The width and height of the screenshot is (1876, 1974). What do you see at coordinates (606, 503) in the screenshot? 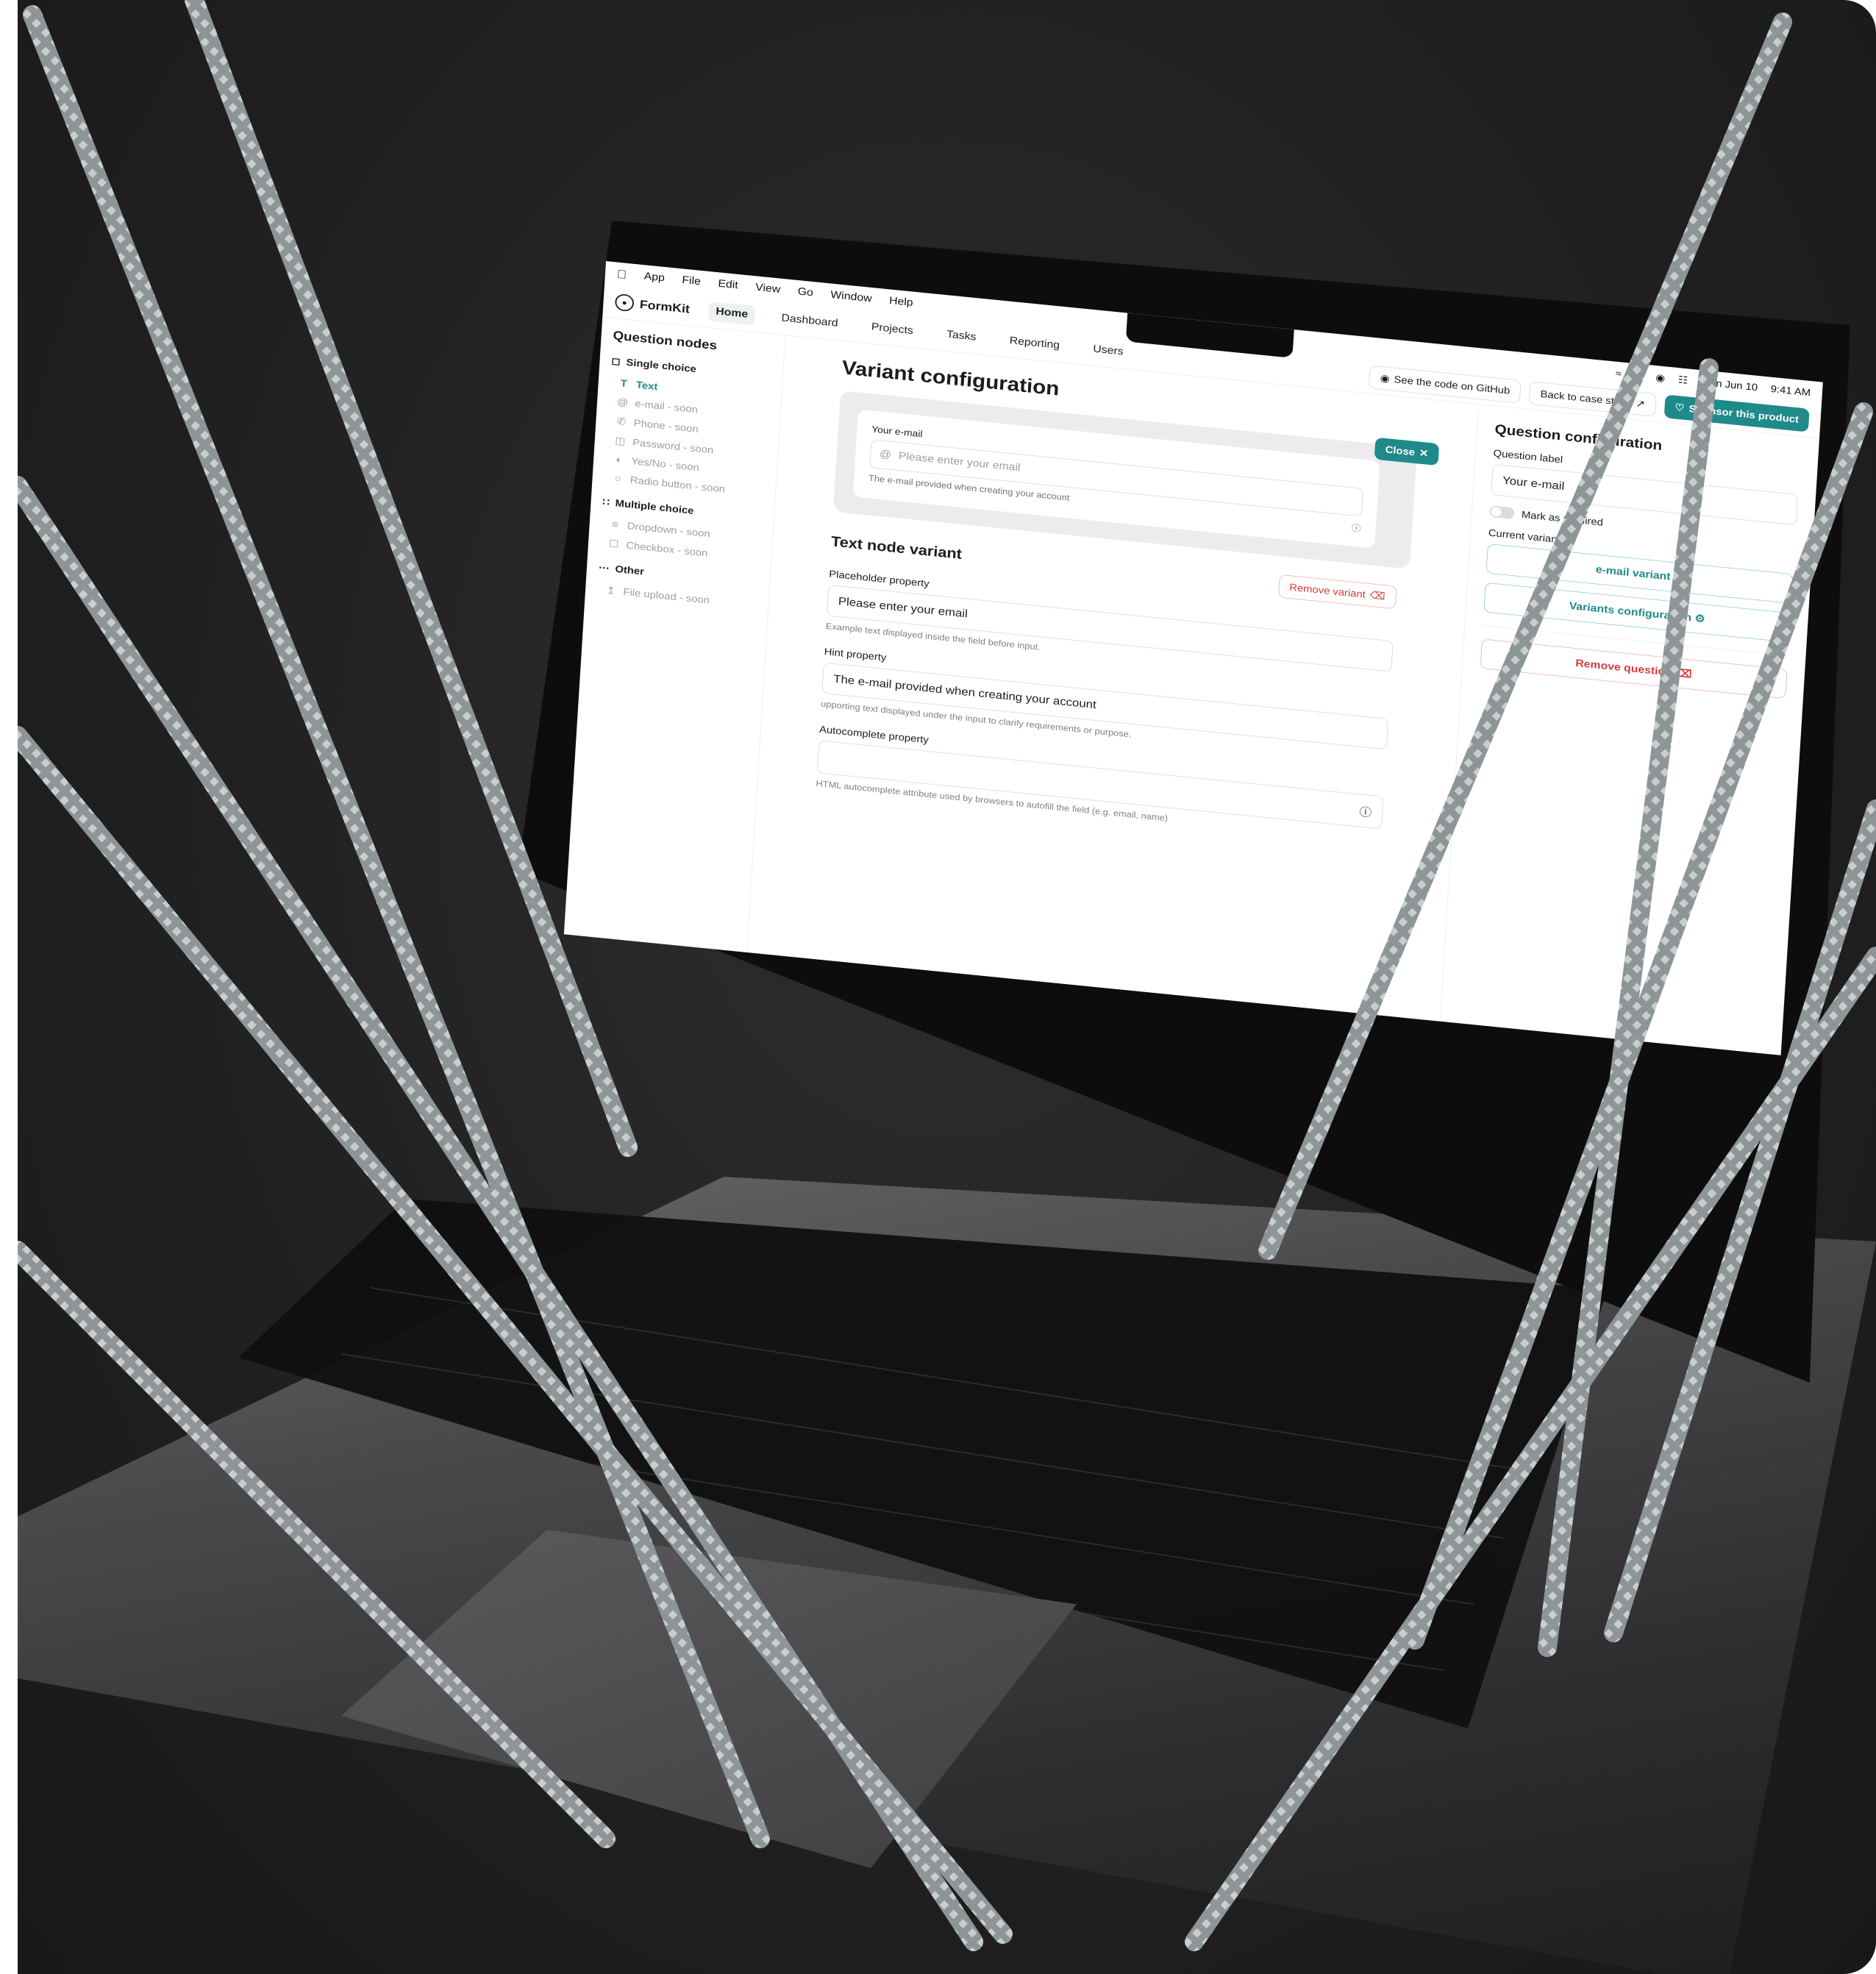
I see `grid-icon: ∷` at bounding box center [606, 503].